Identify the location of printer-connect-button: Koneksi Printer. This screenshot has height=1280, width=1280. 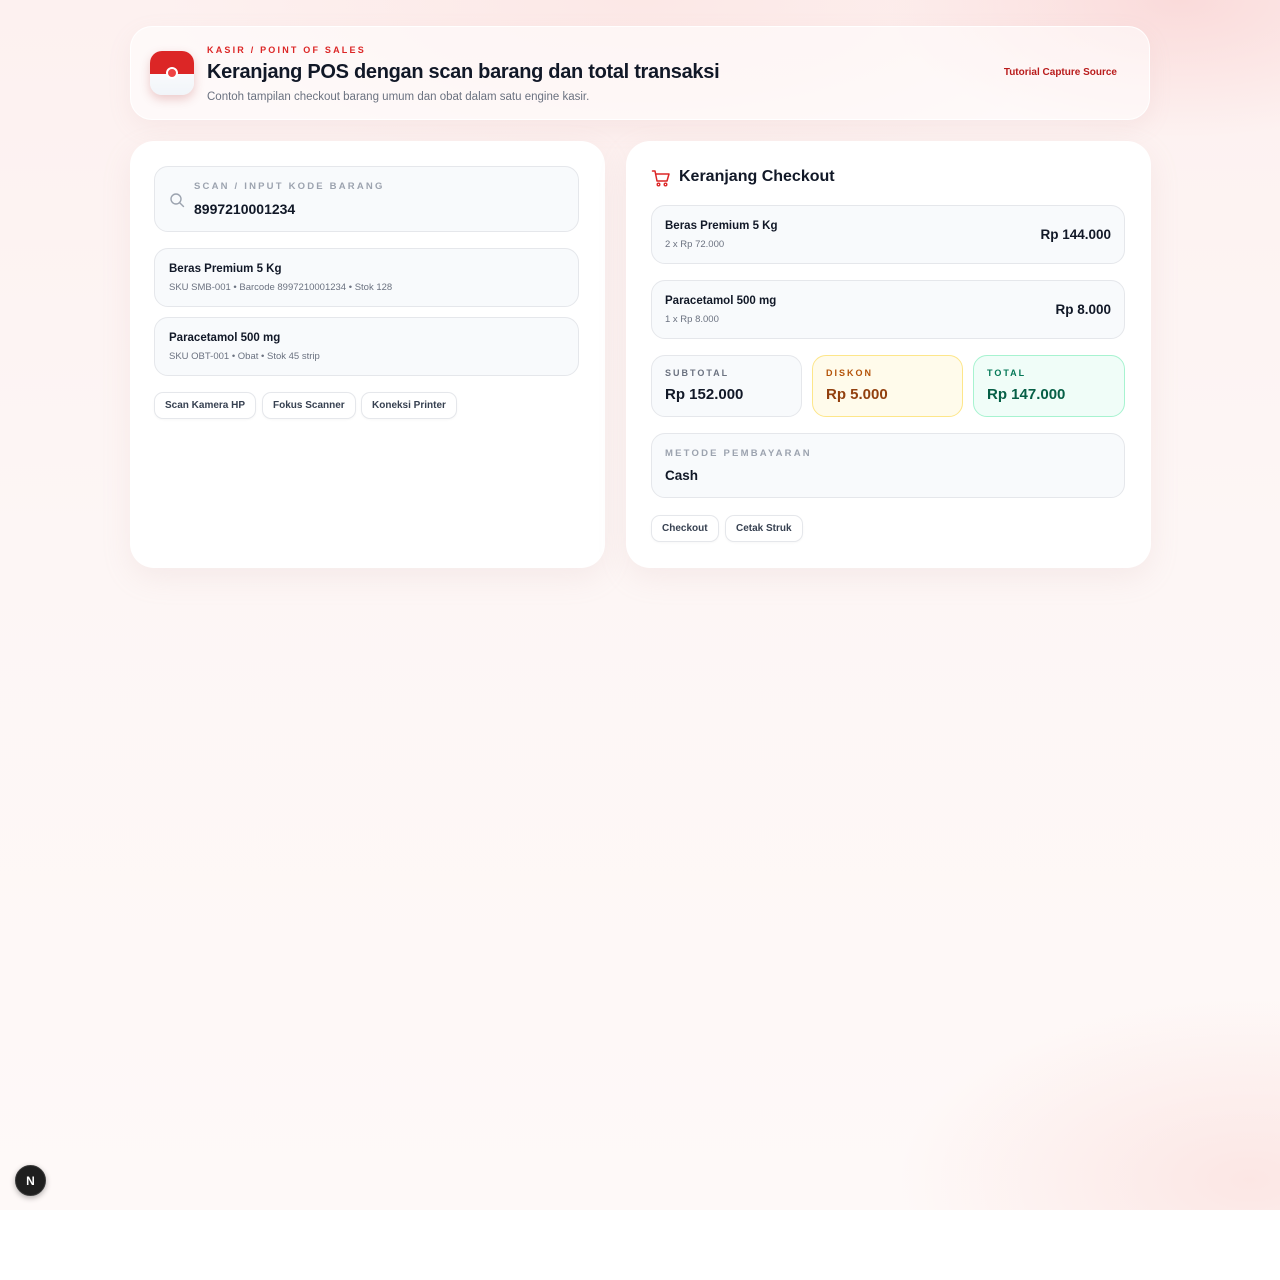
(409, 405).